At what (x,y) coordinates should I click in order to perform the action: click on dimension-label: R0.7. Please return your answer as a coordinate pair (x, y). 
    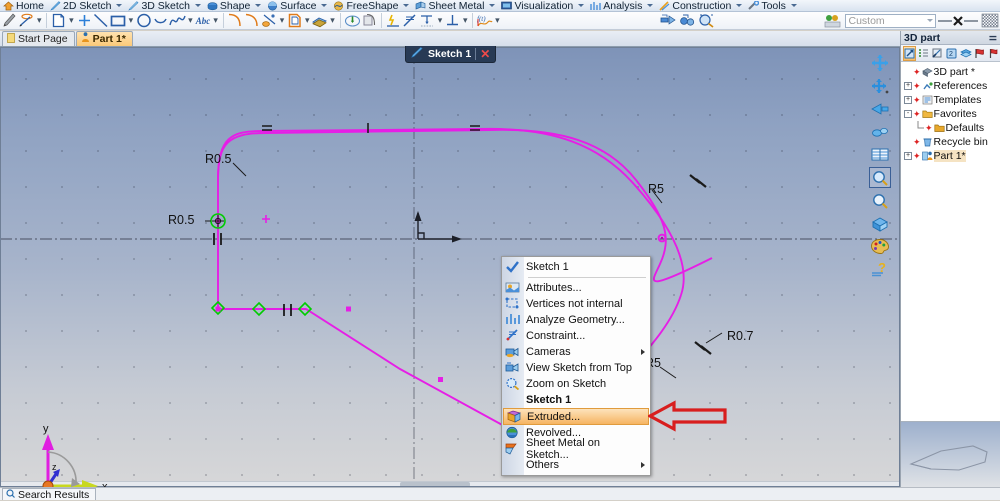
    Looking at the image, I should click on (740, 336).